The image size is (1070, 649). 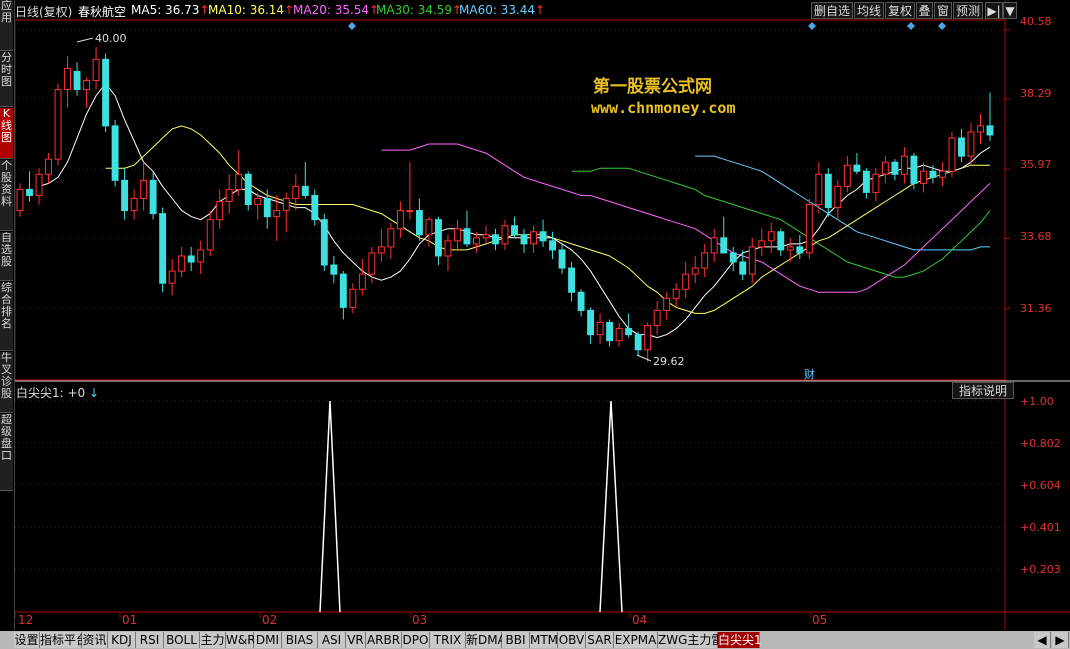 I want to click on tab-12: ARBR, so click(x=384, y=640).